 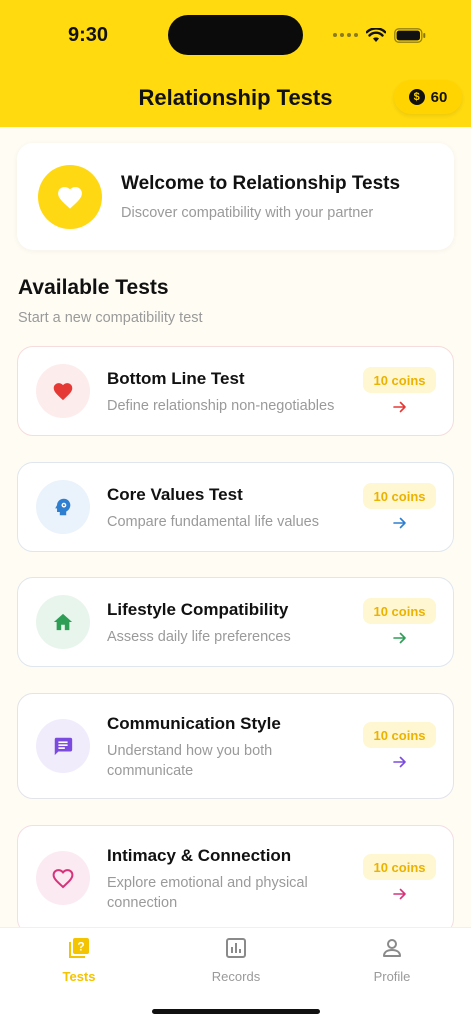 What do you see at coordinates (235, 63) in the screenshot?
I see `app-header: 9:30 Relationship Tests $ 60` at bounding box center [235, 63].